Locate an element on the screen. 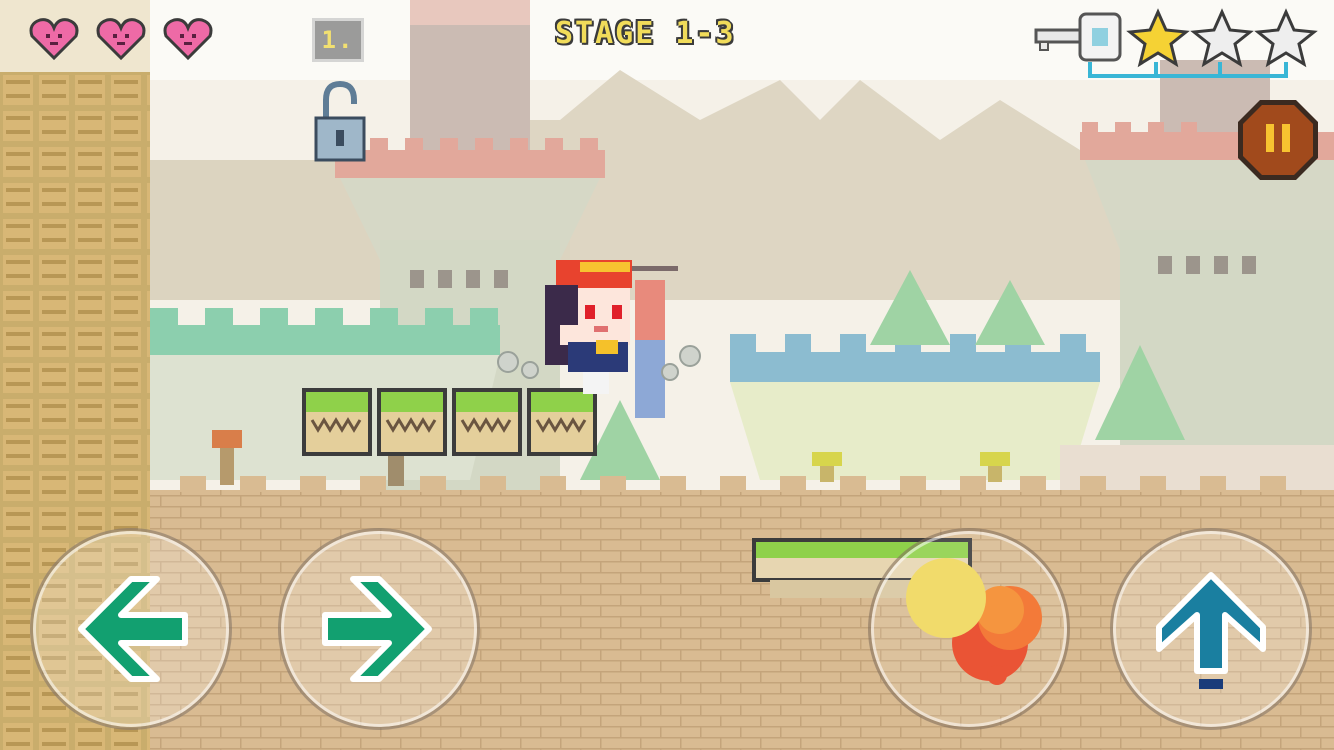 The image size is (1334, 750). pause-button is located at coordinates (1278, 140).